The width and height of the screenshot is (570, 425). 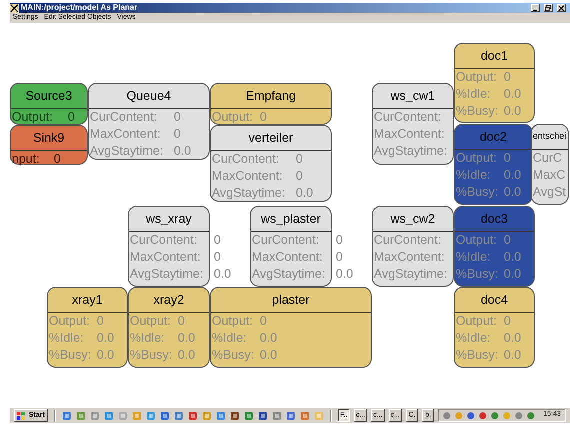 I want to click on block-node: doc4 Output: 0 %Idle: 0.0 %Busy: 0.0, so click(x=494, y=327).